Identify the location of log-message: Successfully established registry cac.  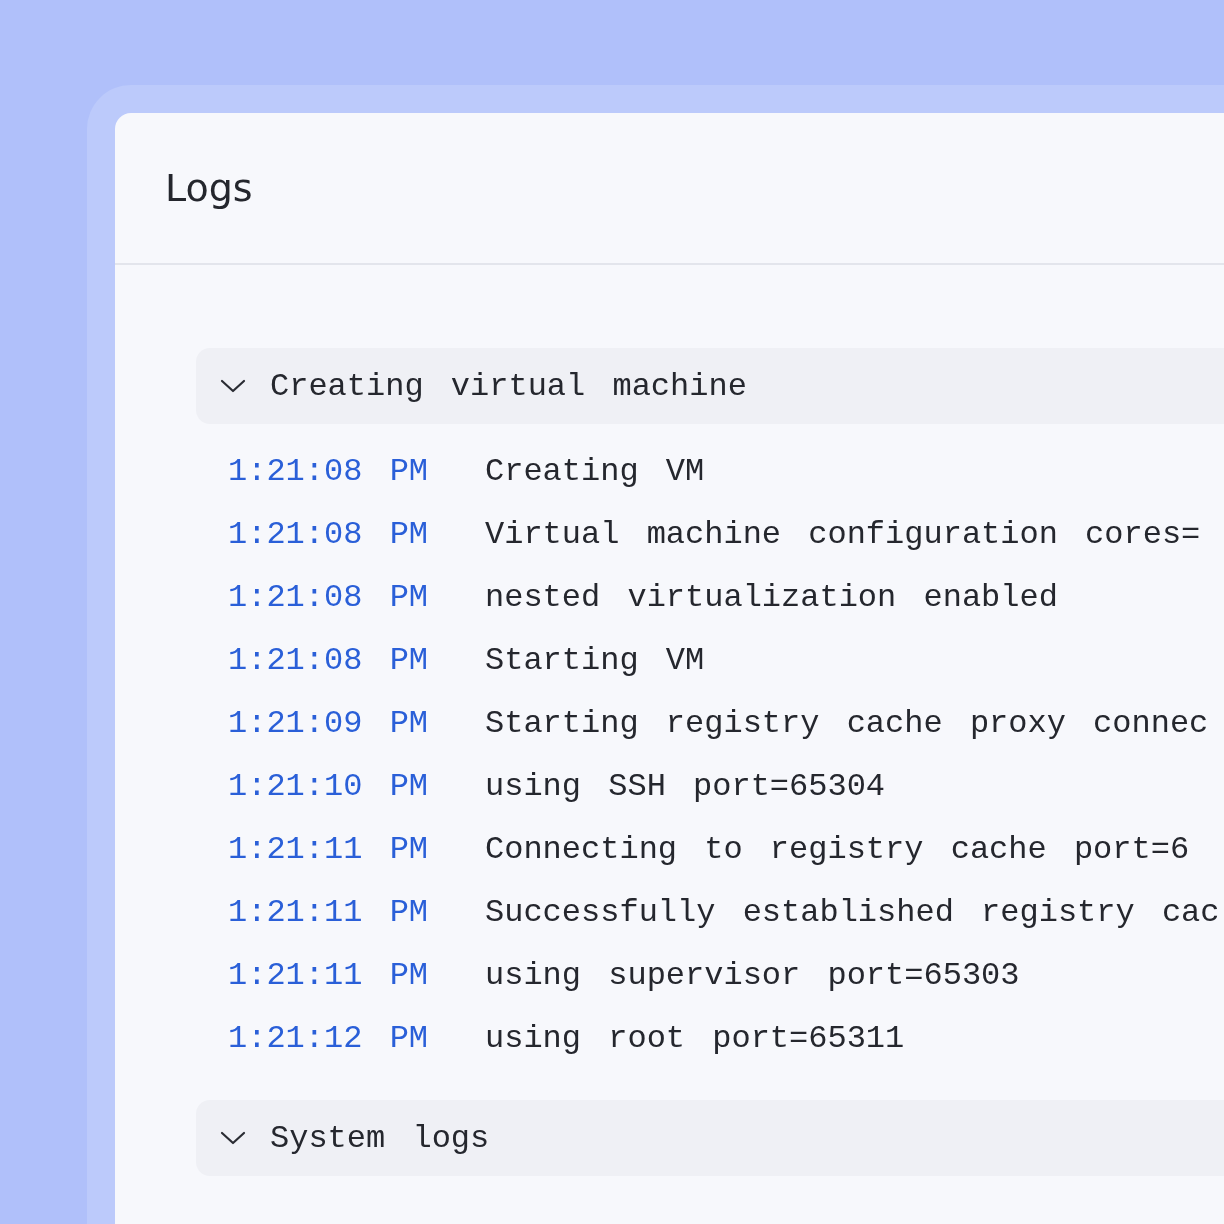
(852, 912).